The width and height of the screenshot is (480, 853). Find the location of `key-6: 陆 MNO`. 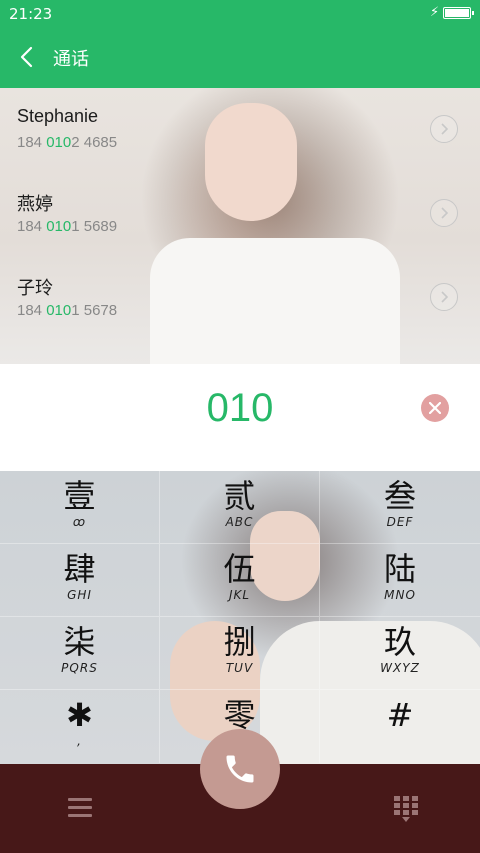

key-6: 陆 MNO is located at coordinates (400, 580).